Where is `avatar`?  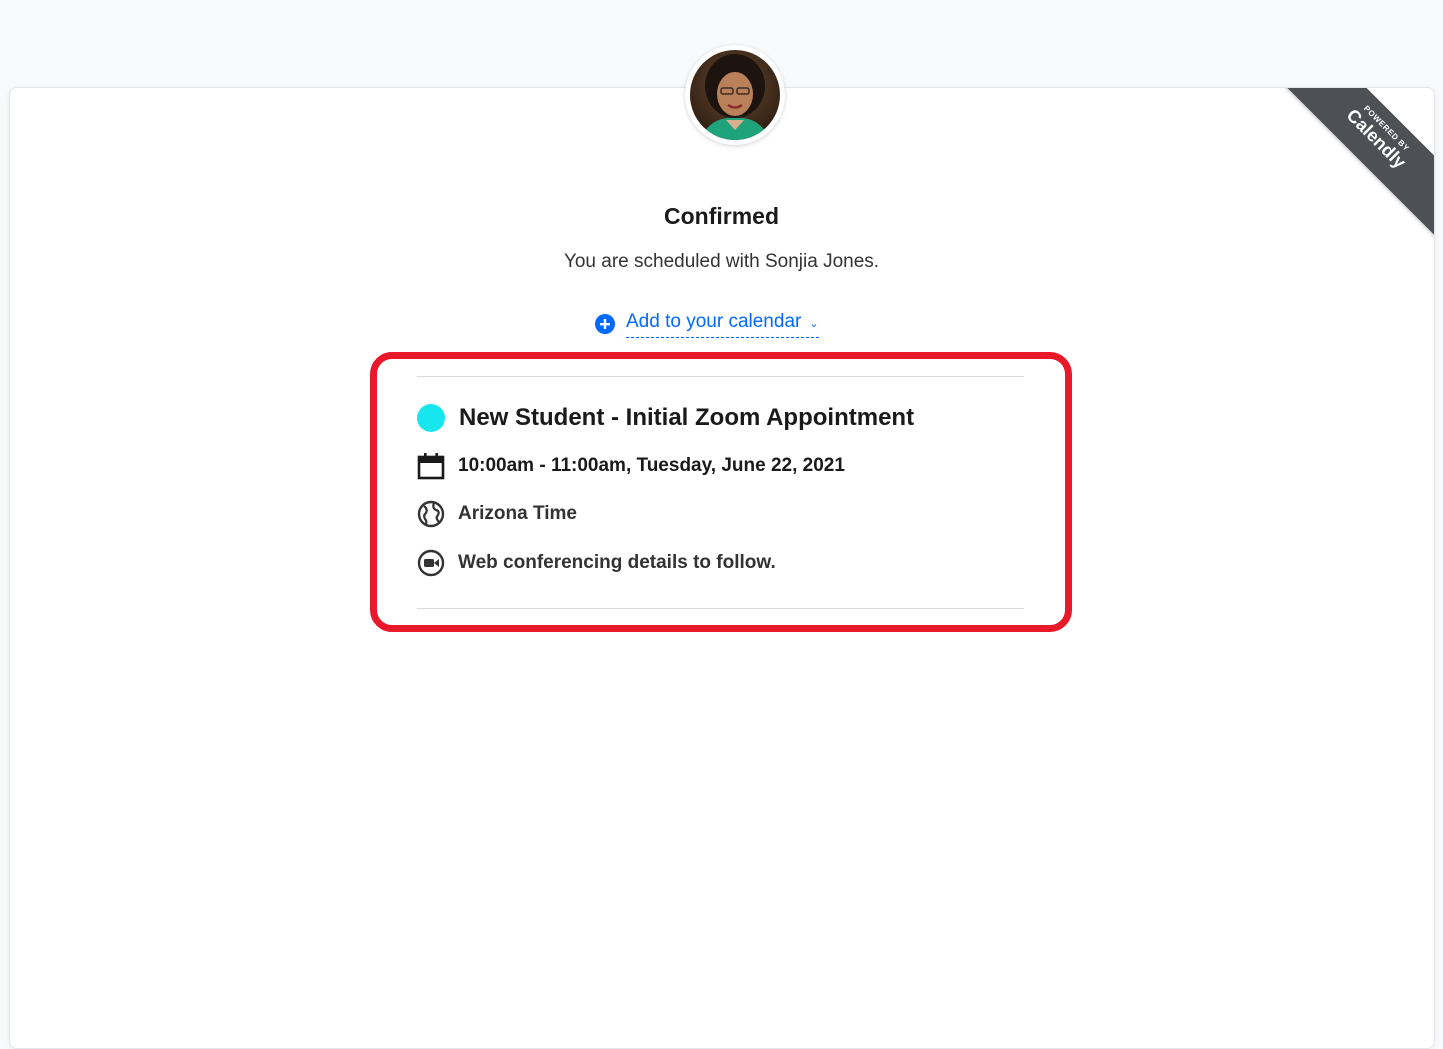
avatar is located at coordinates (735, 95).